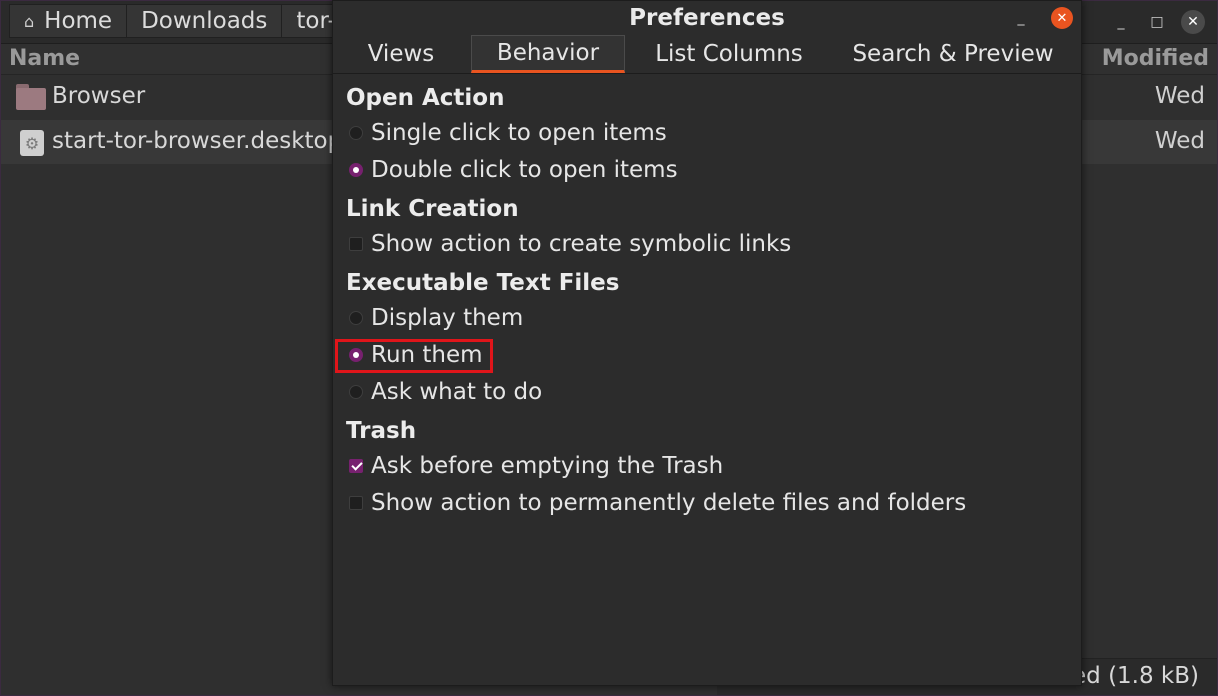 Image resolution: width=1218 pixels, height=696 pixels. Describe the element at coordinates (457, 392) in the screenshot. I see `radio-label: Ask what to do` at that location.